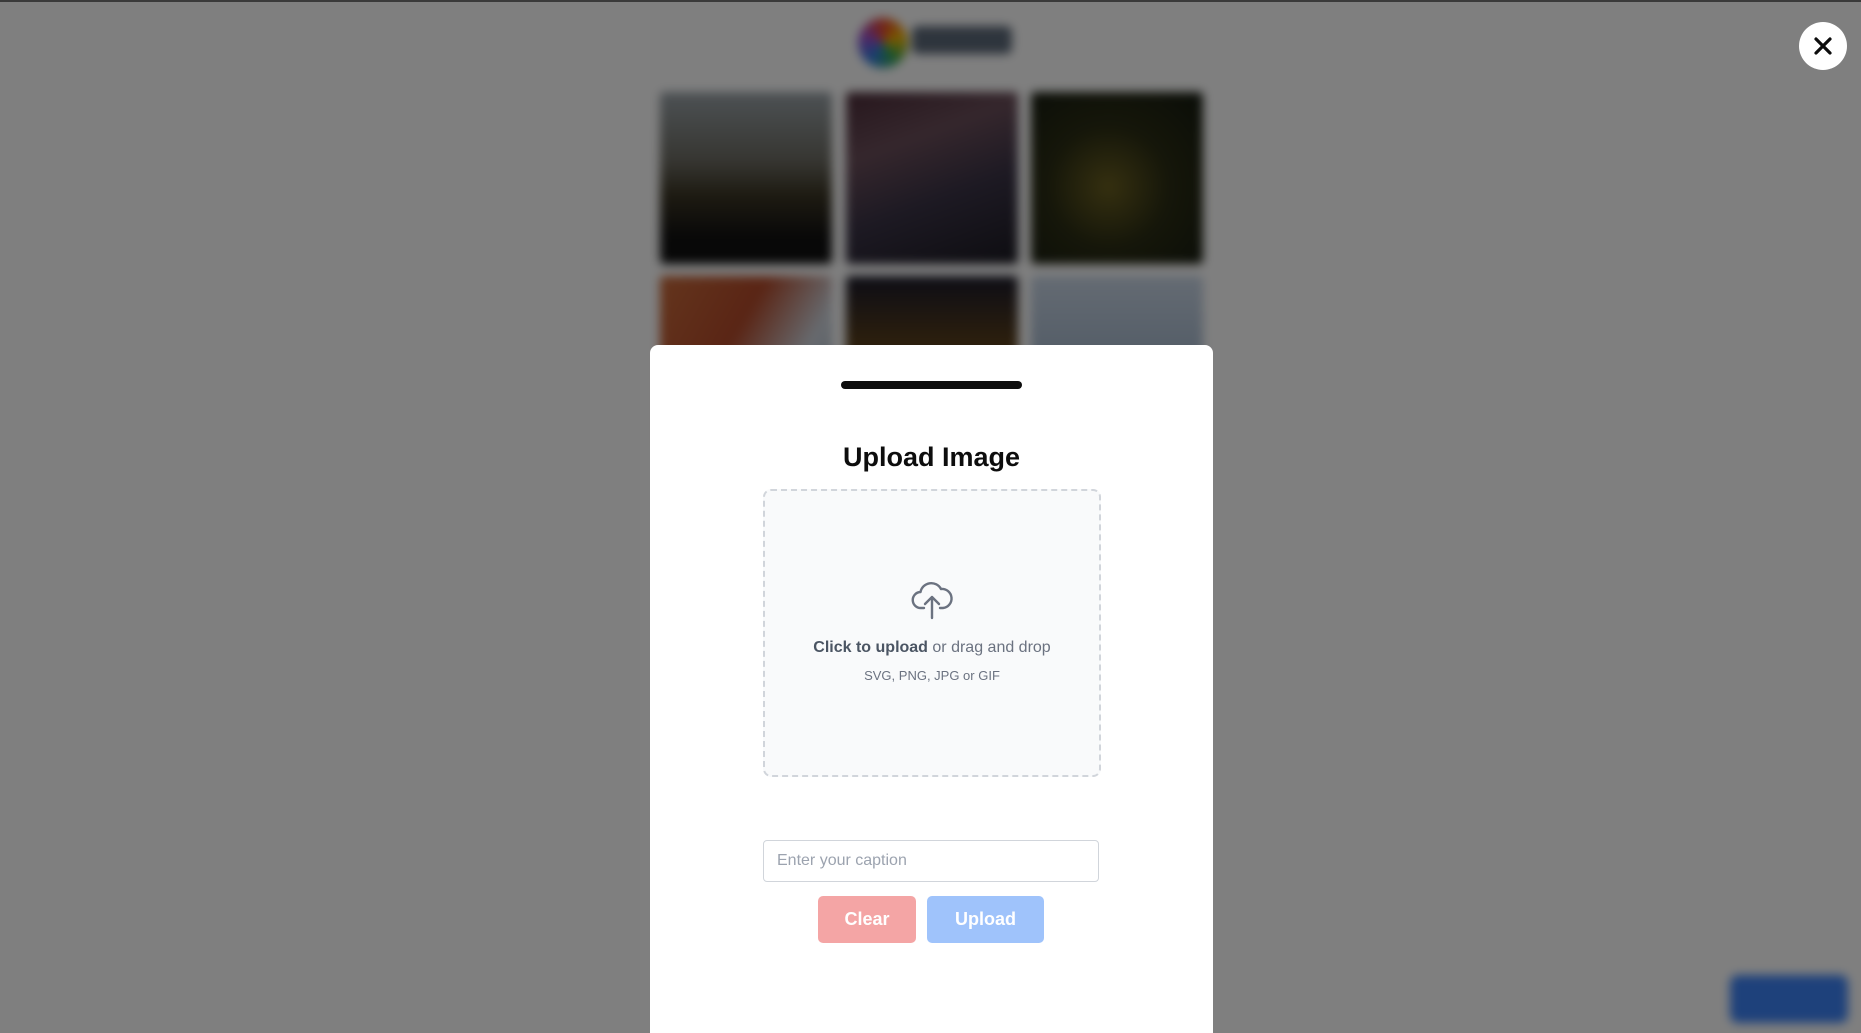  I want to click on close-button, so click(1823, 46).